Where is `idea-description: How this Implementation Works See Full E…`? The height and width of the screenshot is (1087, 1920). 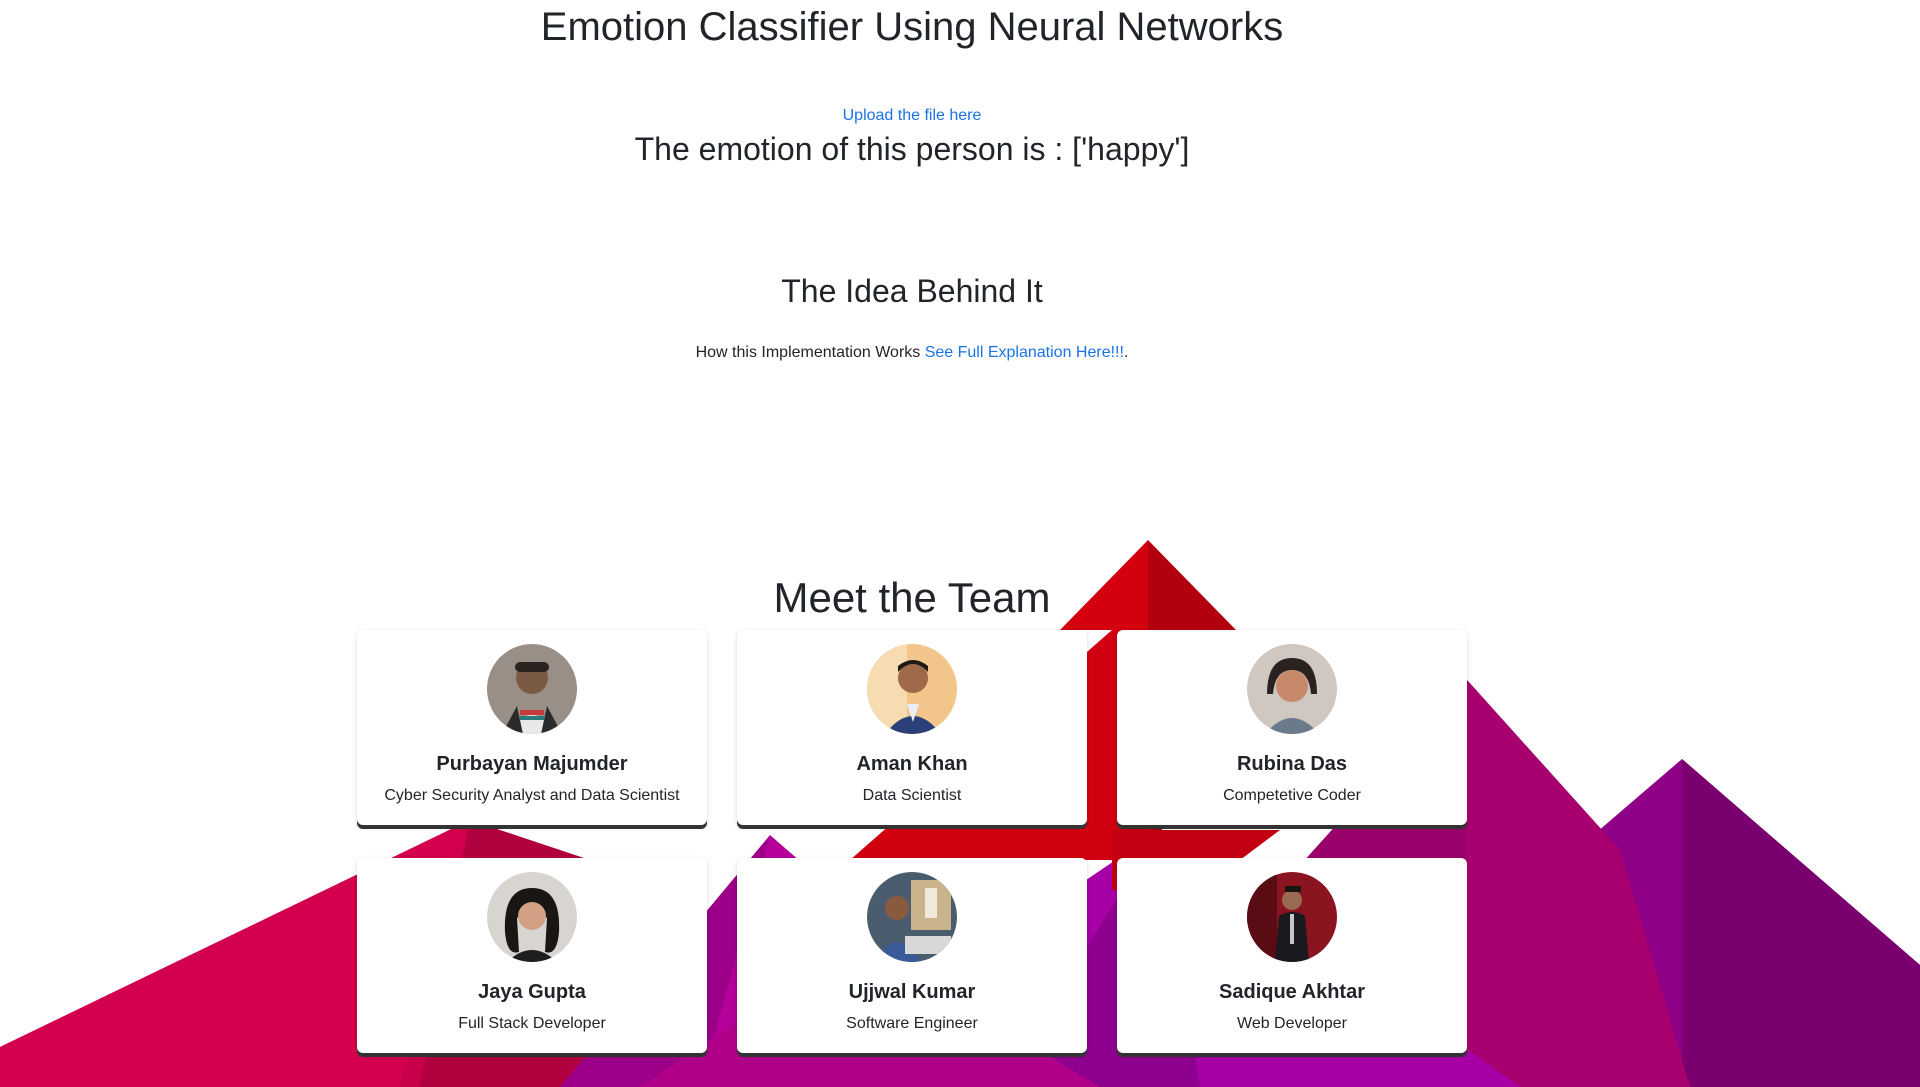
idea-description: How this Implementation Works See Full E… is located at coordinates (912, 353).